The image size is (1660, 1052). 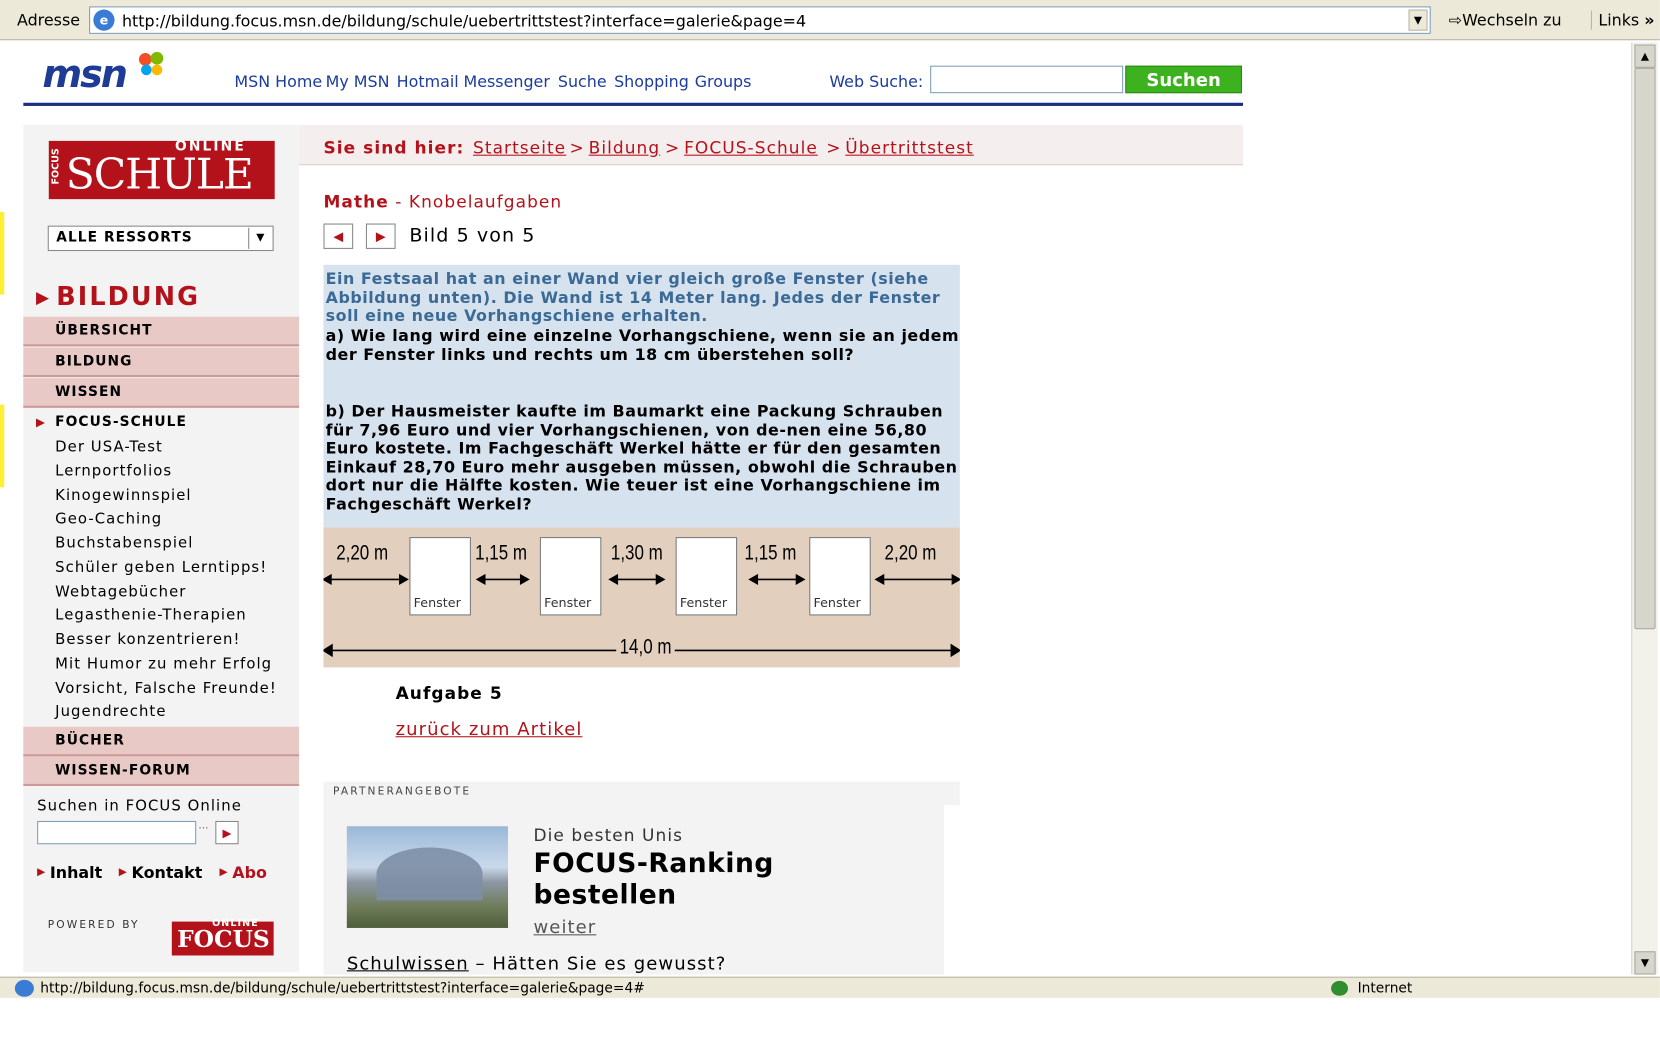 I want to click on next-image-button: ▶, so click(x=380, y=236).